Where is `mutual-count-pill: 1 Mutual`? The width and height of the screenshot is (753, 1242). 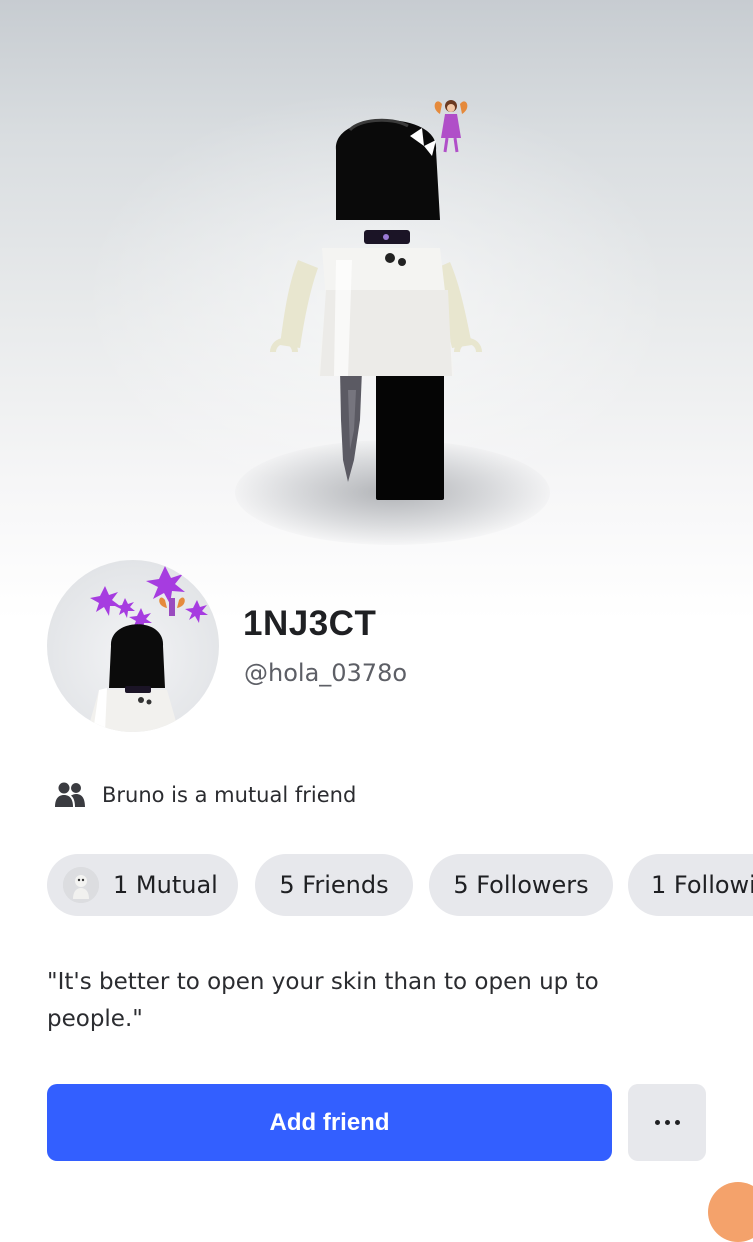
mutual-count-pill: 1 Mutual is located at coordinates (142, 885).